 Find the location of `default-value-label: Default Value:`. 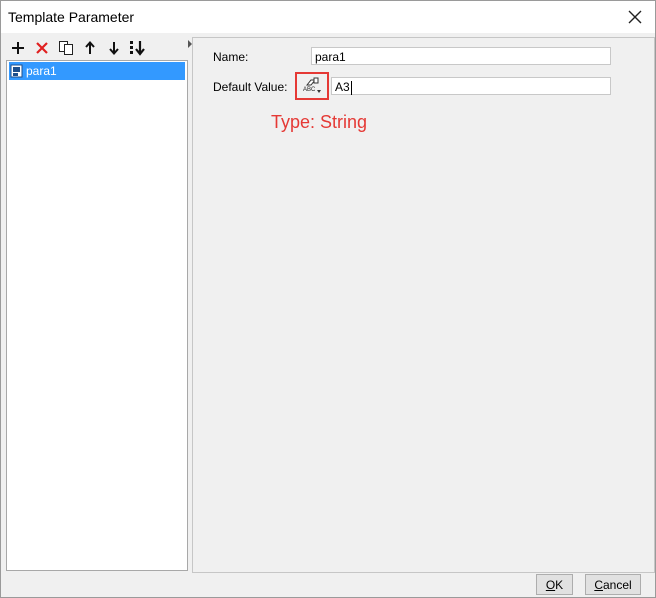

default-value-label: Default Value: is located at coordinates (250, 87).